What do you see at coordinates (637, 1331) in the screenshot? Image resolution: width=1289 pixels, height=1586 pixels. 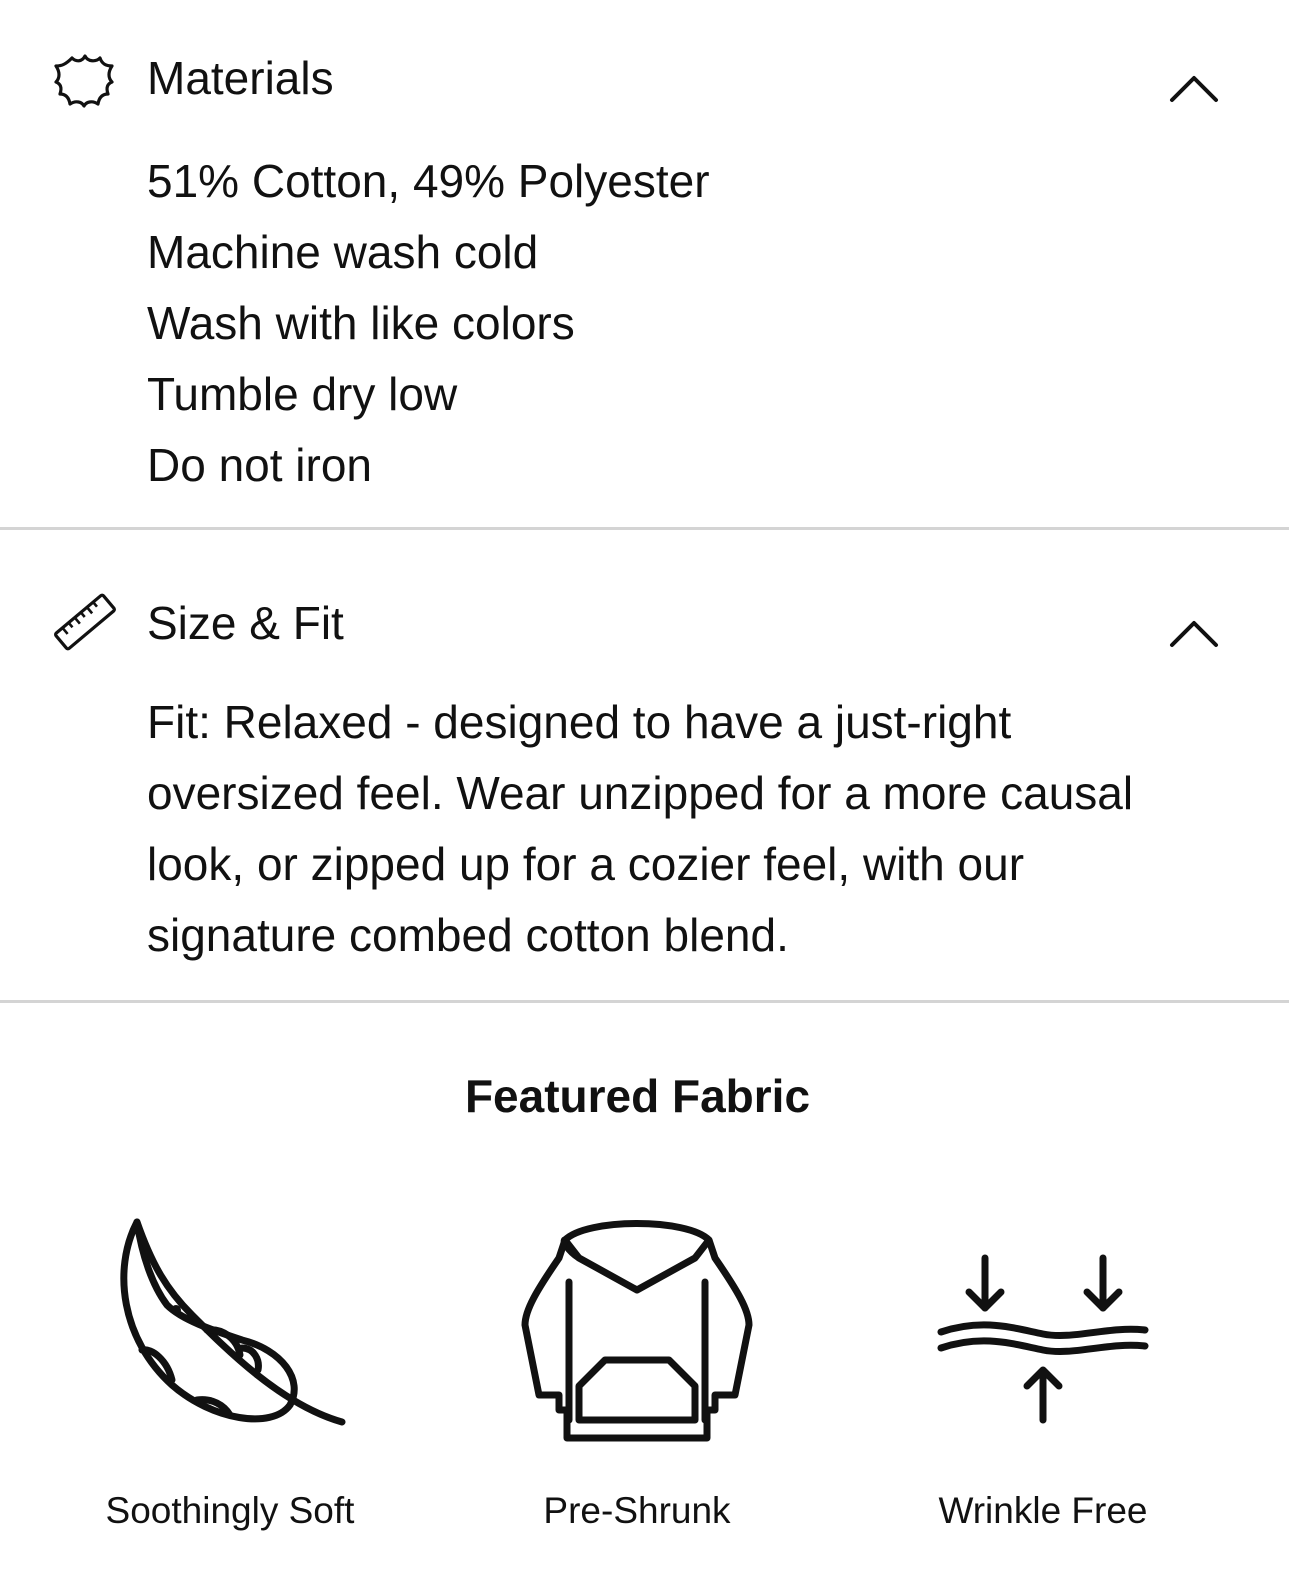 I see `hoodie-icon` at bounding box center [637, 1331].